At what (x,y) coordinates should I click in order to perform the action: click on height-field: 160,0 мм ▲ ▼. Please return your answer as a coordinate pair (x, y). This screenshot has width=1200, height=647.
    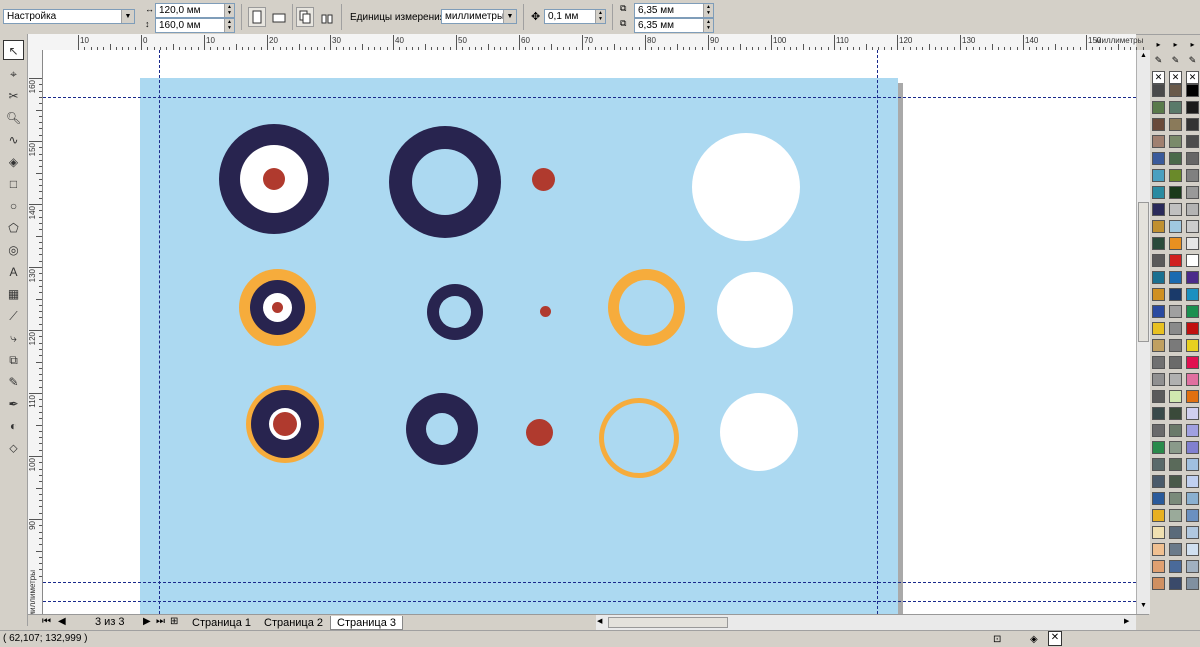
    Looking at the image, I should click on (195, 25).